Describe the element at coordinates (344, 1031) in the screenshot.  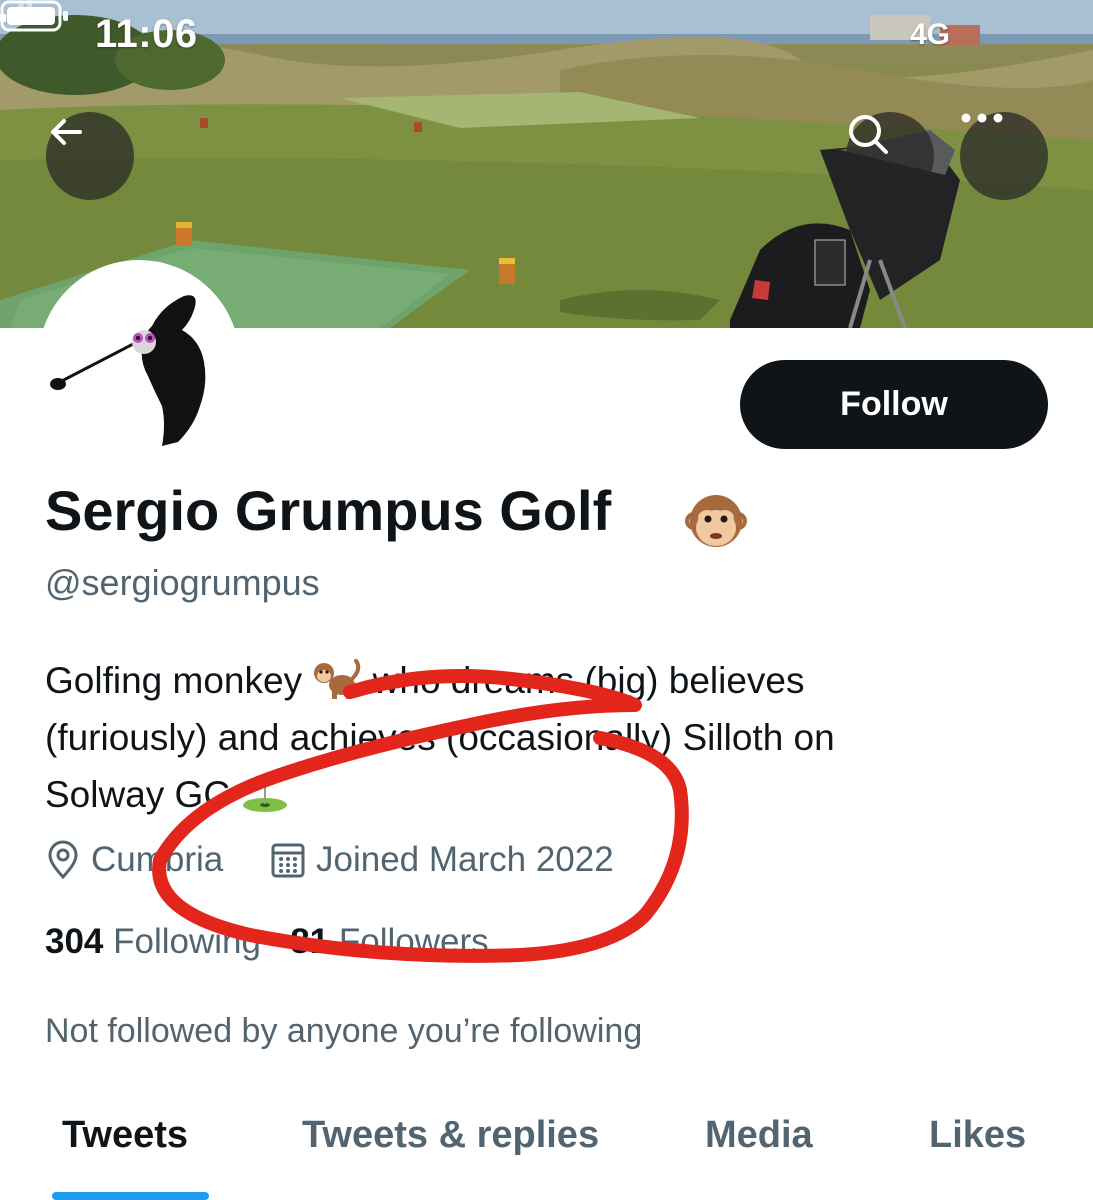
I see `not-followed-notice: Not followed by anyone you’re following` at that location.